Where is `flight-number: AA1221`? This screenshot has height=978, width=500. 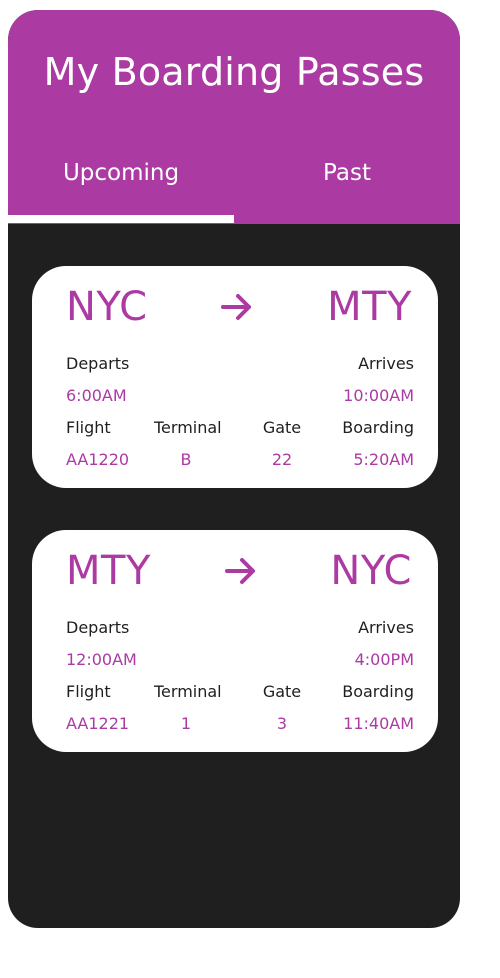 flight-number: AA1221 is located at coordinates (98, 723).